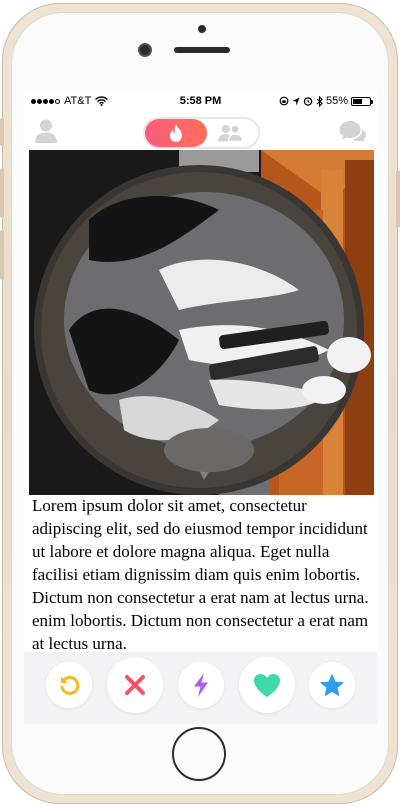 The width and height of the screenshot is (400, 807). Describe the element at coordinates (357, 101) in the screenshot. I see `battery-level` at that location.